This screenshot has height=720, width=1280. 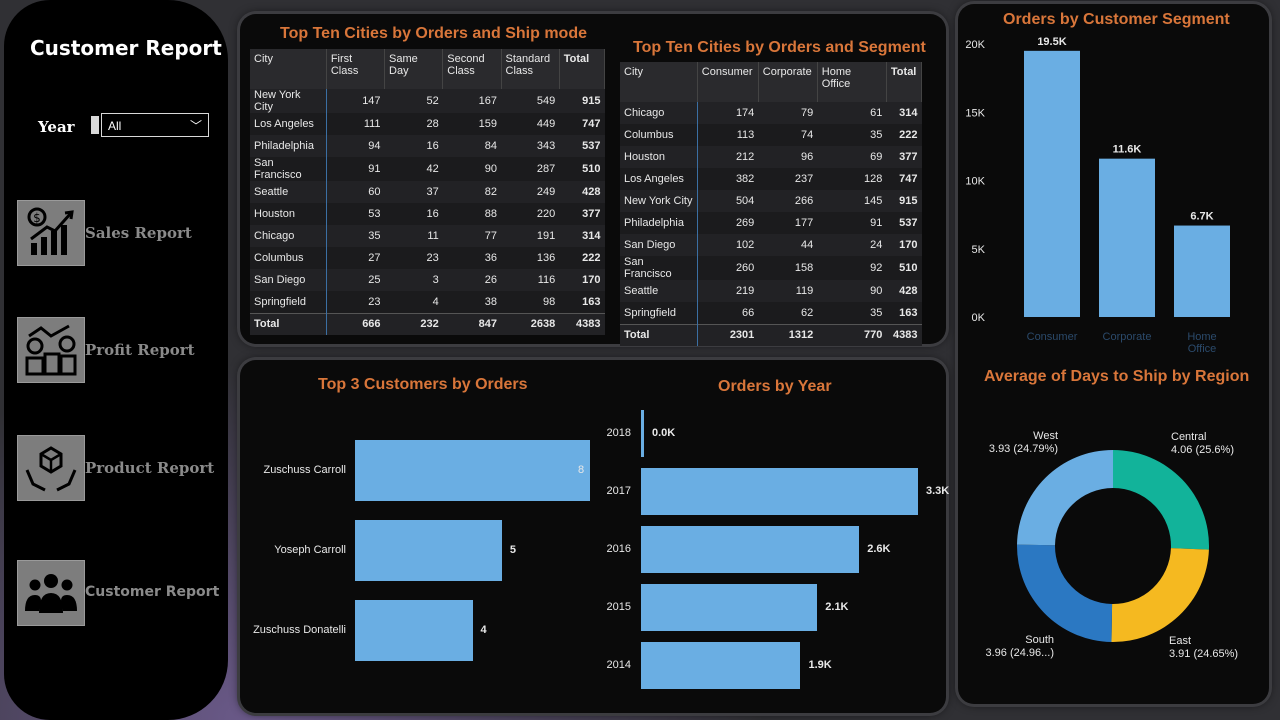 I want to click on table-total-cell: 666, so click(x=355, y=323).